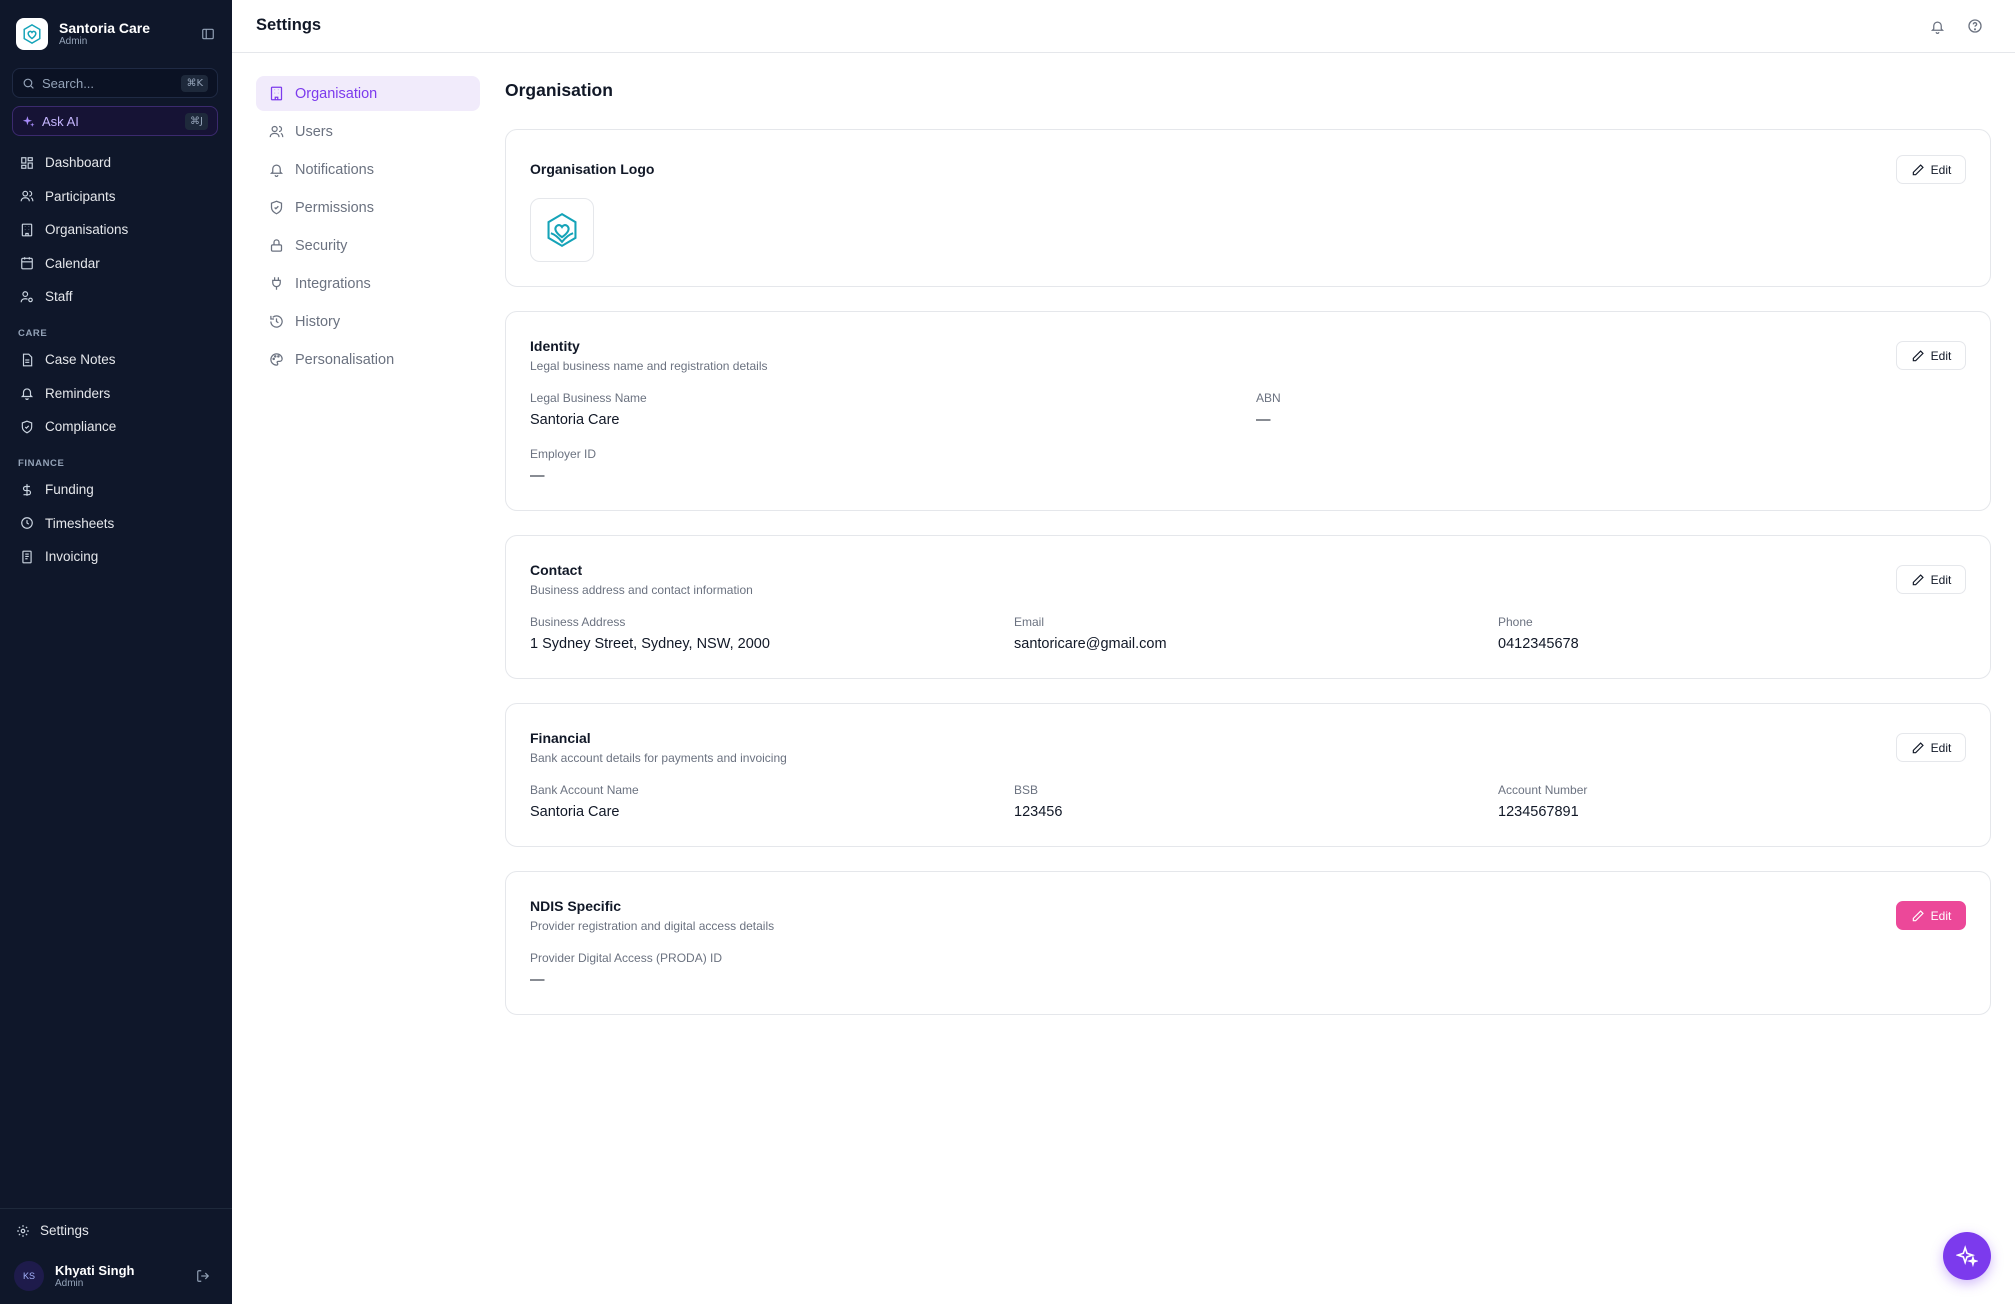 This screenshot has height=1304, width=2015. What do you see at coordinates (117, 197) in the screenshot?
I see `sidebar-item-participants: Participants` at bounding box center [117, 197].